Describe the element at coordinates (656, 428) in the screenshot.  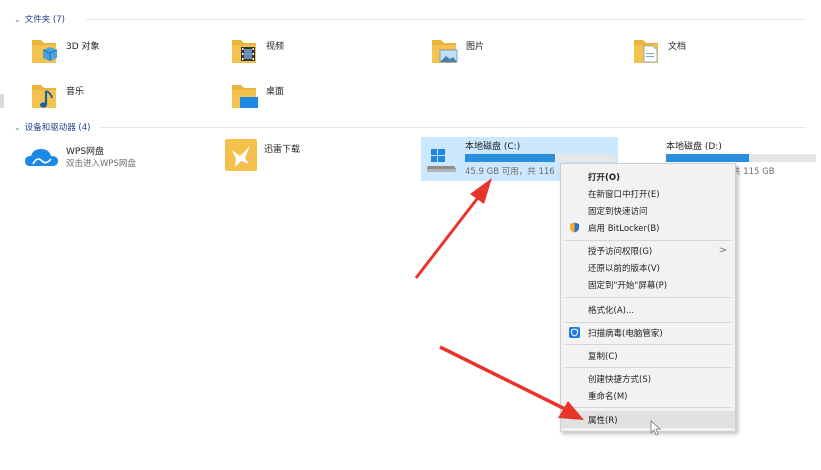
I see `mouse-cursor-icon` at that location.